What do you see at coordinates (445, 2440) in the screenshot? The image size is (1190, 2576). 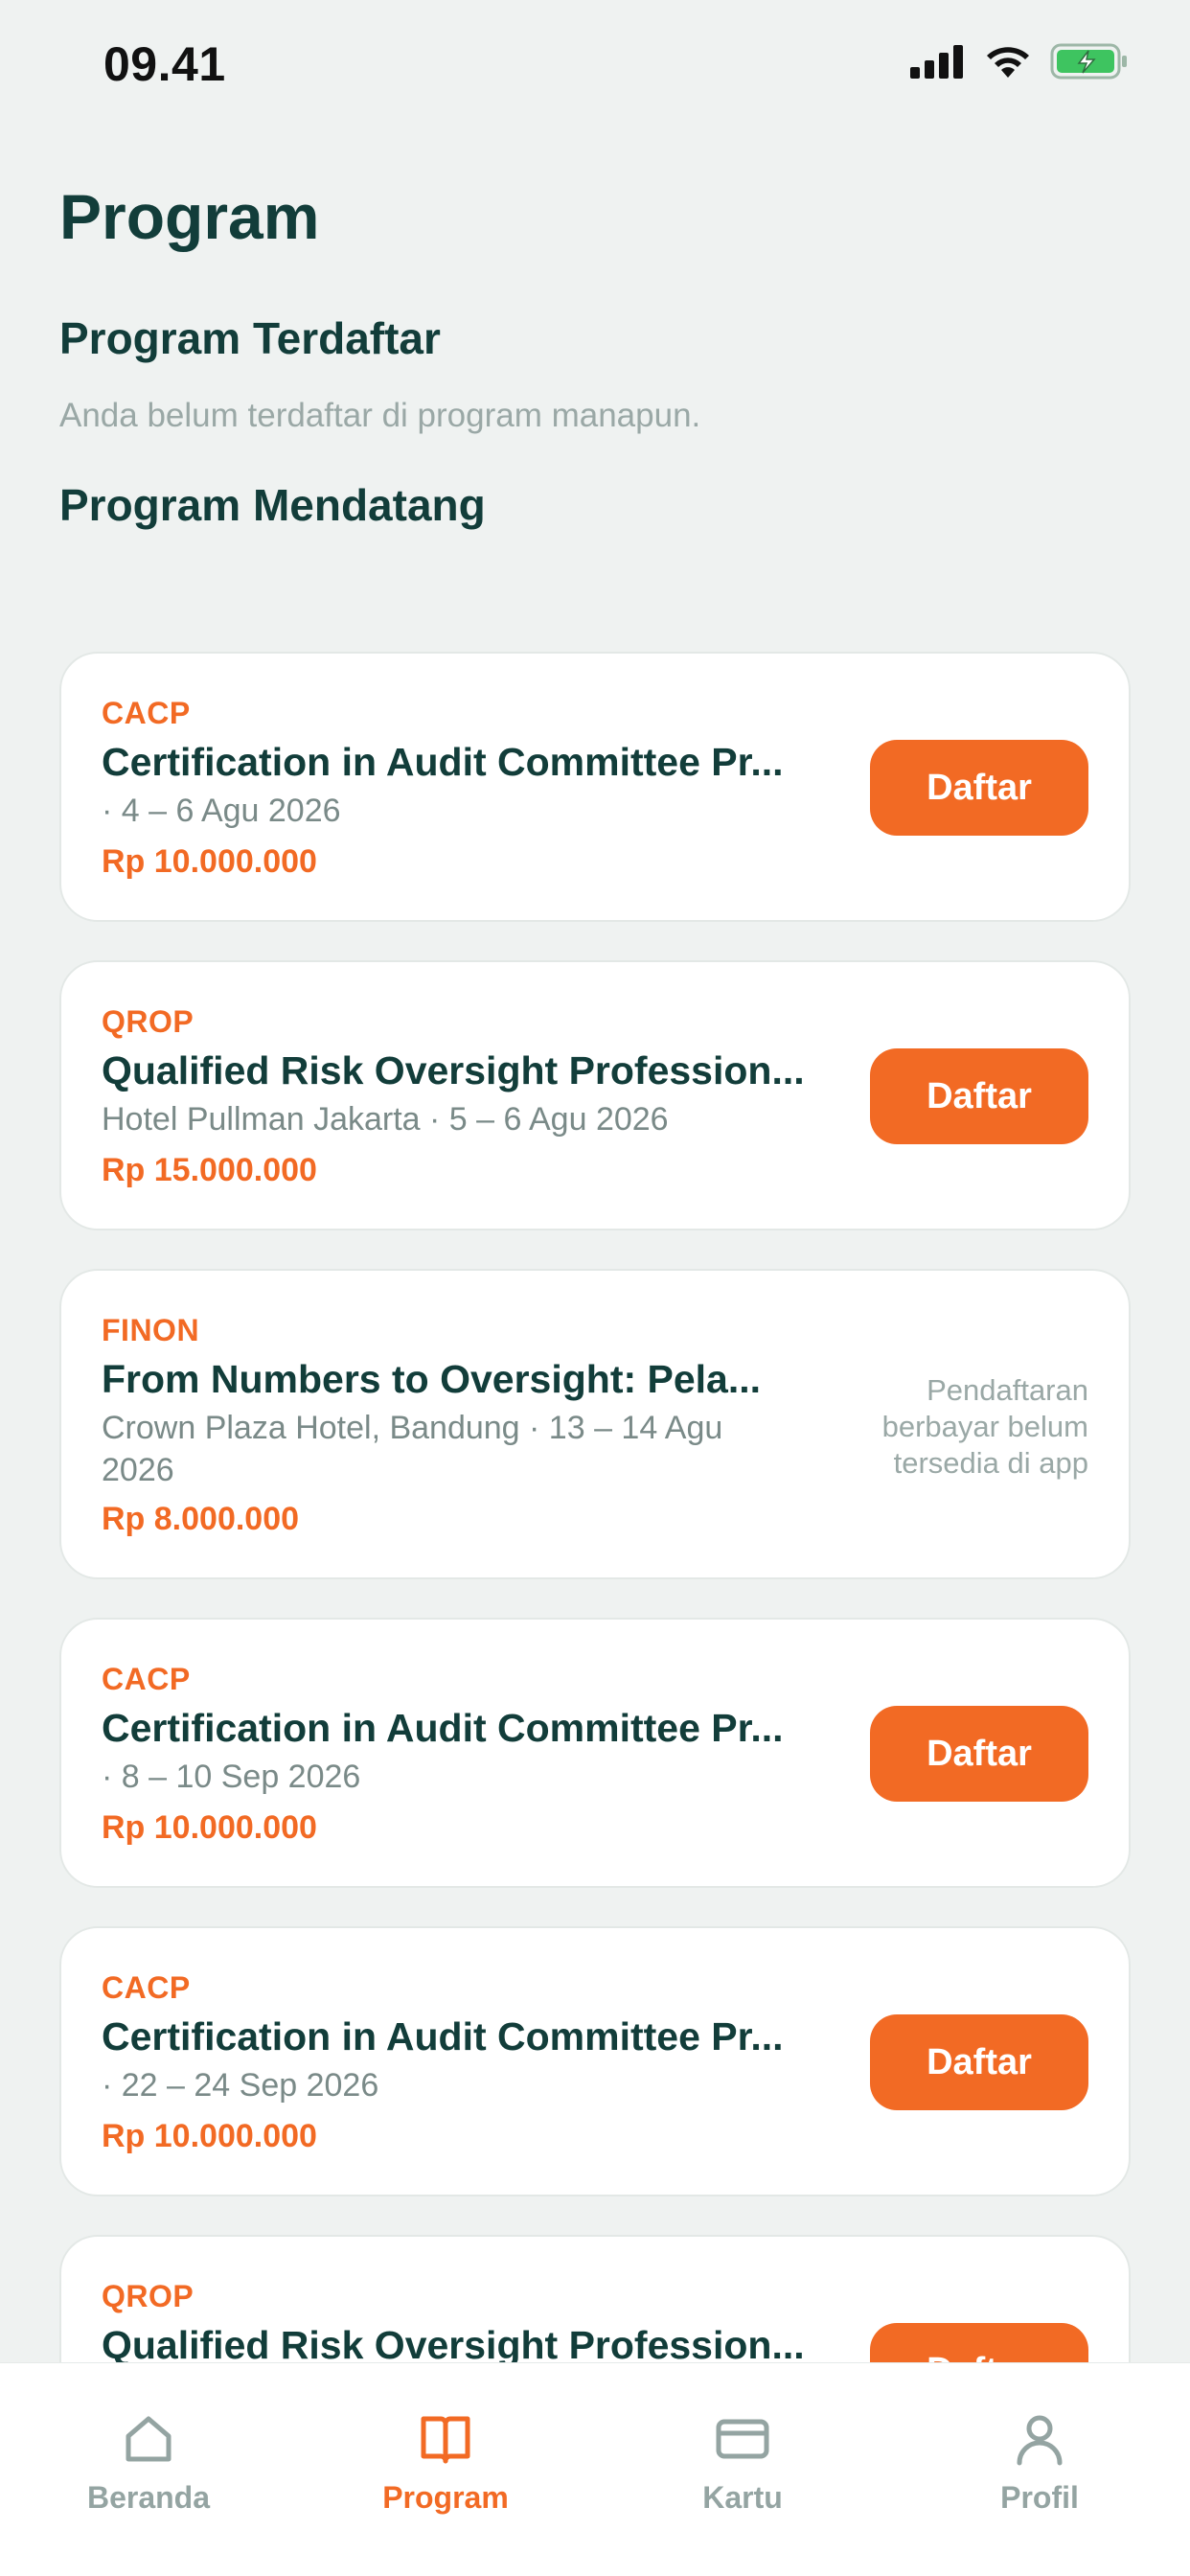 I see `book-icon` at bounding box center [445, 2440].